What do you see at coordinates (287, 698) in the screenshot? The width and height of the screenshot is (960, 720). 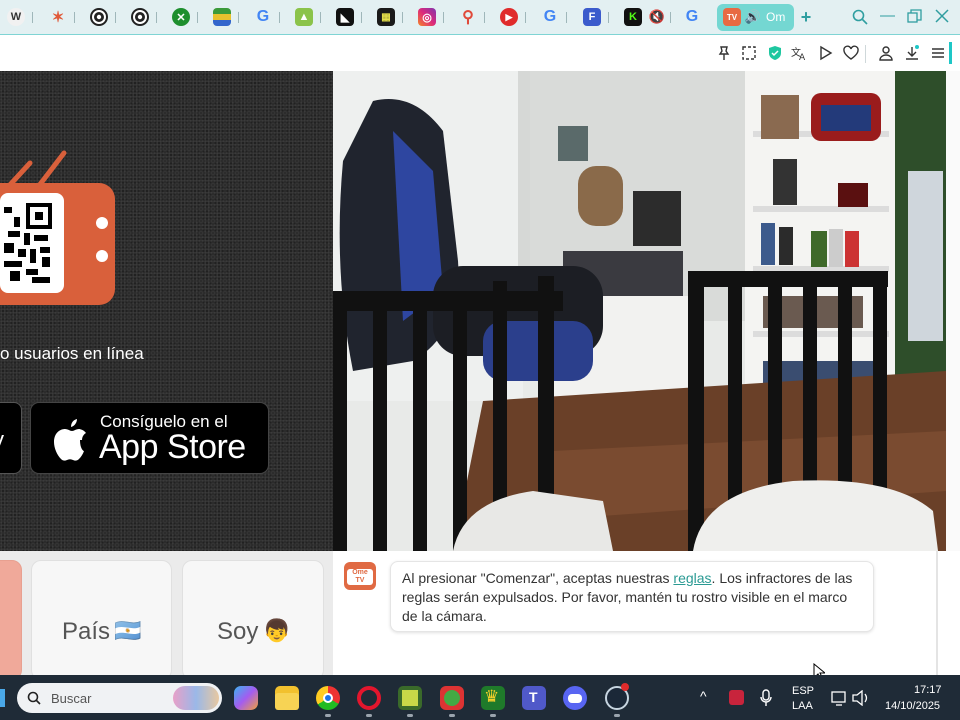 I see `file-explorer-icon` at bounding box center [287, 698].